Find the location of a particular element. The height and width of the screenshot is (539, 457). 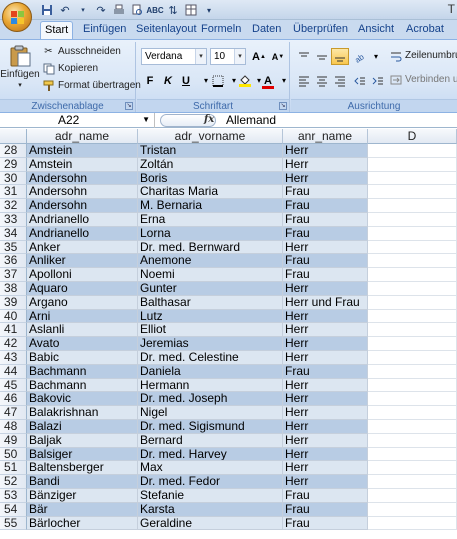

cell-adr-name: Avato is located at coordinates (82, 344).